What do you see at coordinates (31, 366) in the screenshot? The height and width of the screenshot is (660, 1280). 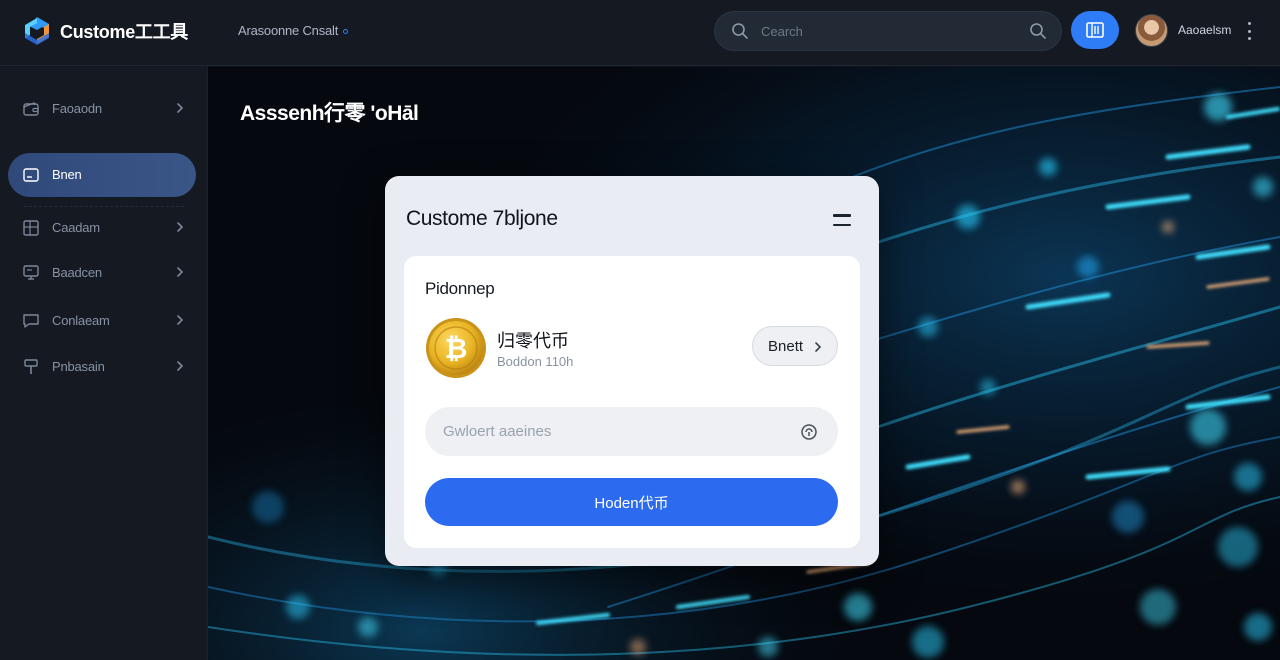 I see `tool-icon` at bounding box center [31, 366].